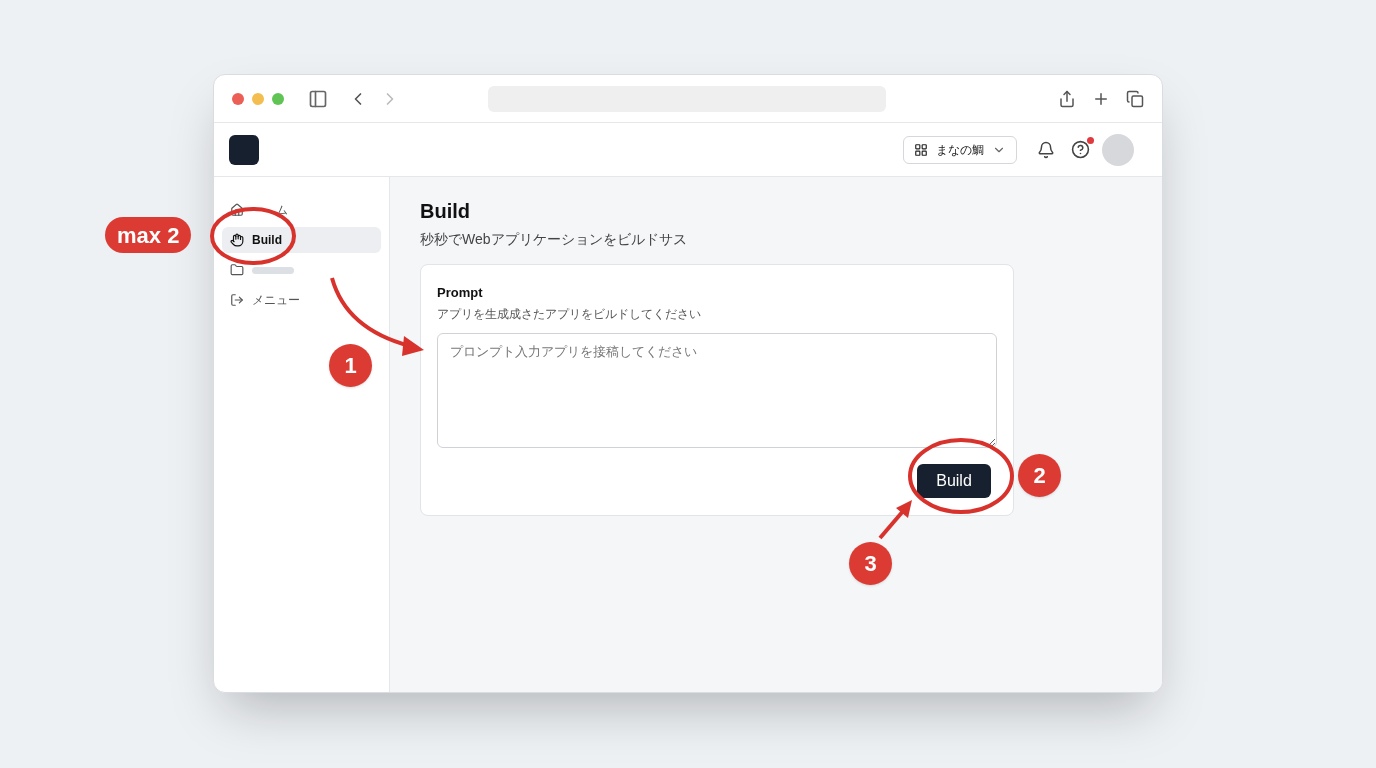 This screenshot has height=768, width=1376. I want to click on sidebar-item: メニュー, so click(301, 300).